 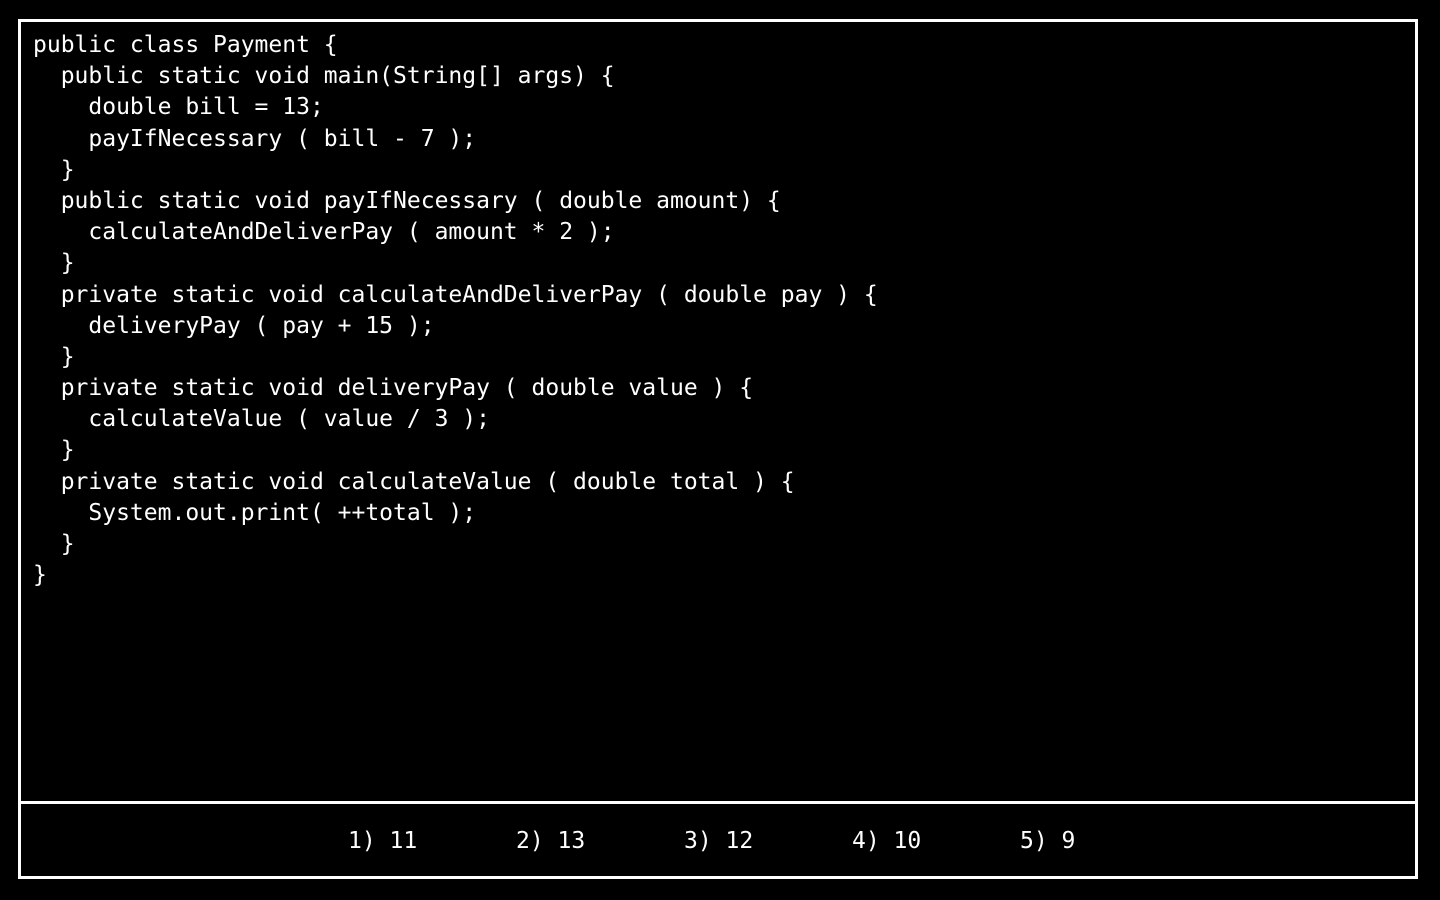 I want to click on answer-option-1: 1) 11, so click(x=382, y=841).